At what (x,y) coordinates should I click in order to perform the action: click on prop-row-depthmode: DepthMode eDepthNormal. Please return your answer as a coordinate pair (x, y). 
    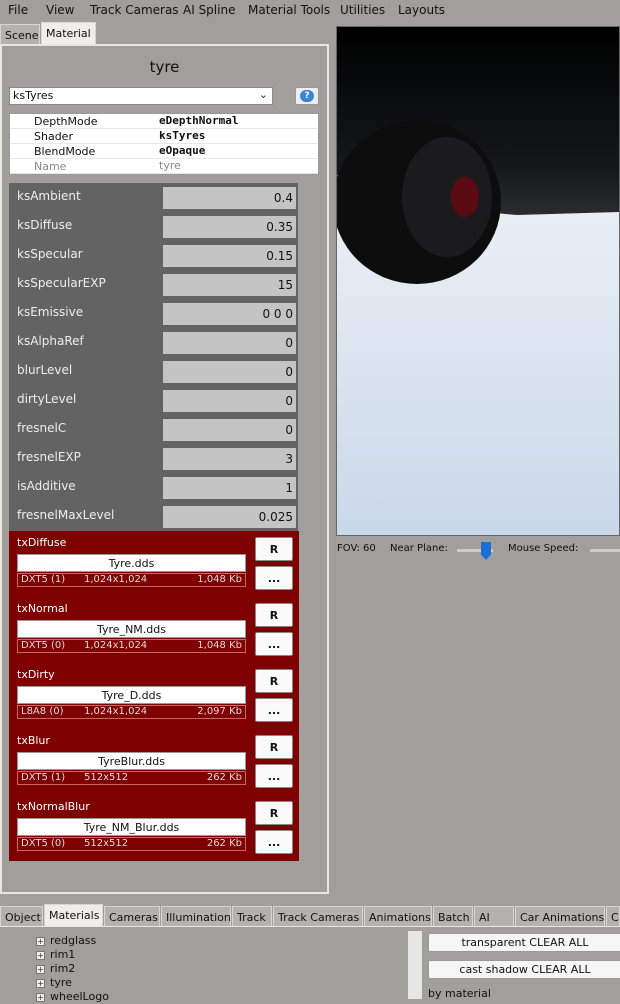
    Looking at the image, I should click on (164, 121).